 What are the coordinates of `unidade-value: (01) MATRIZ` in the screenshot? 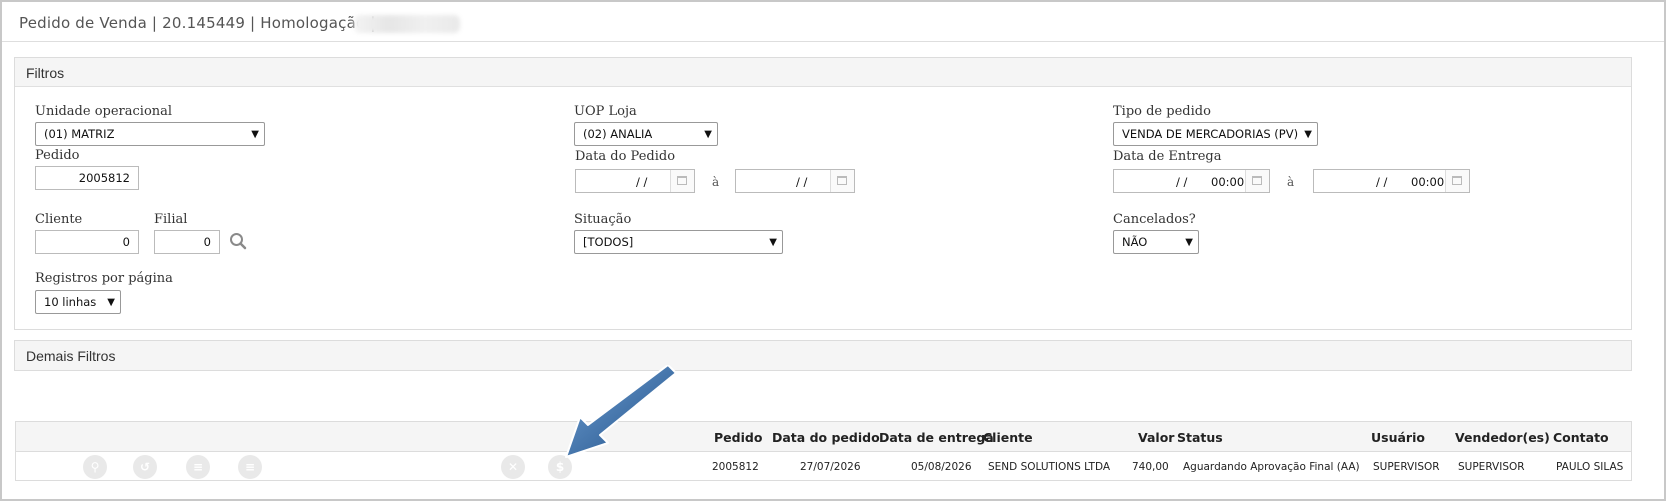 It's located at (79, 134).